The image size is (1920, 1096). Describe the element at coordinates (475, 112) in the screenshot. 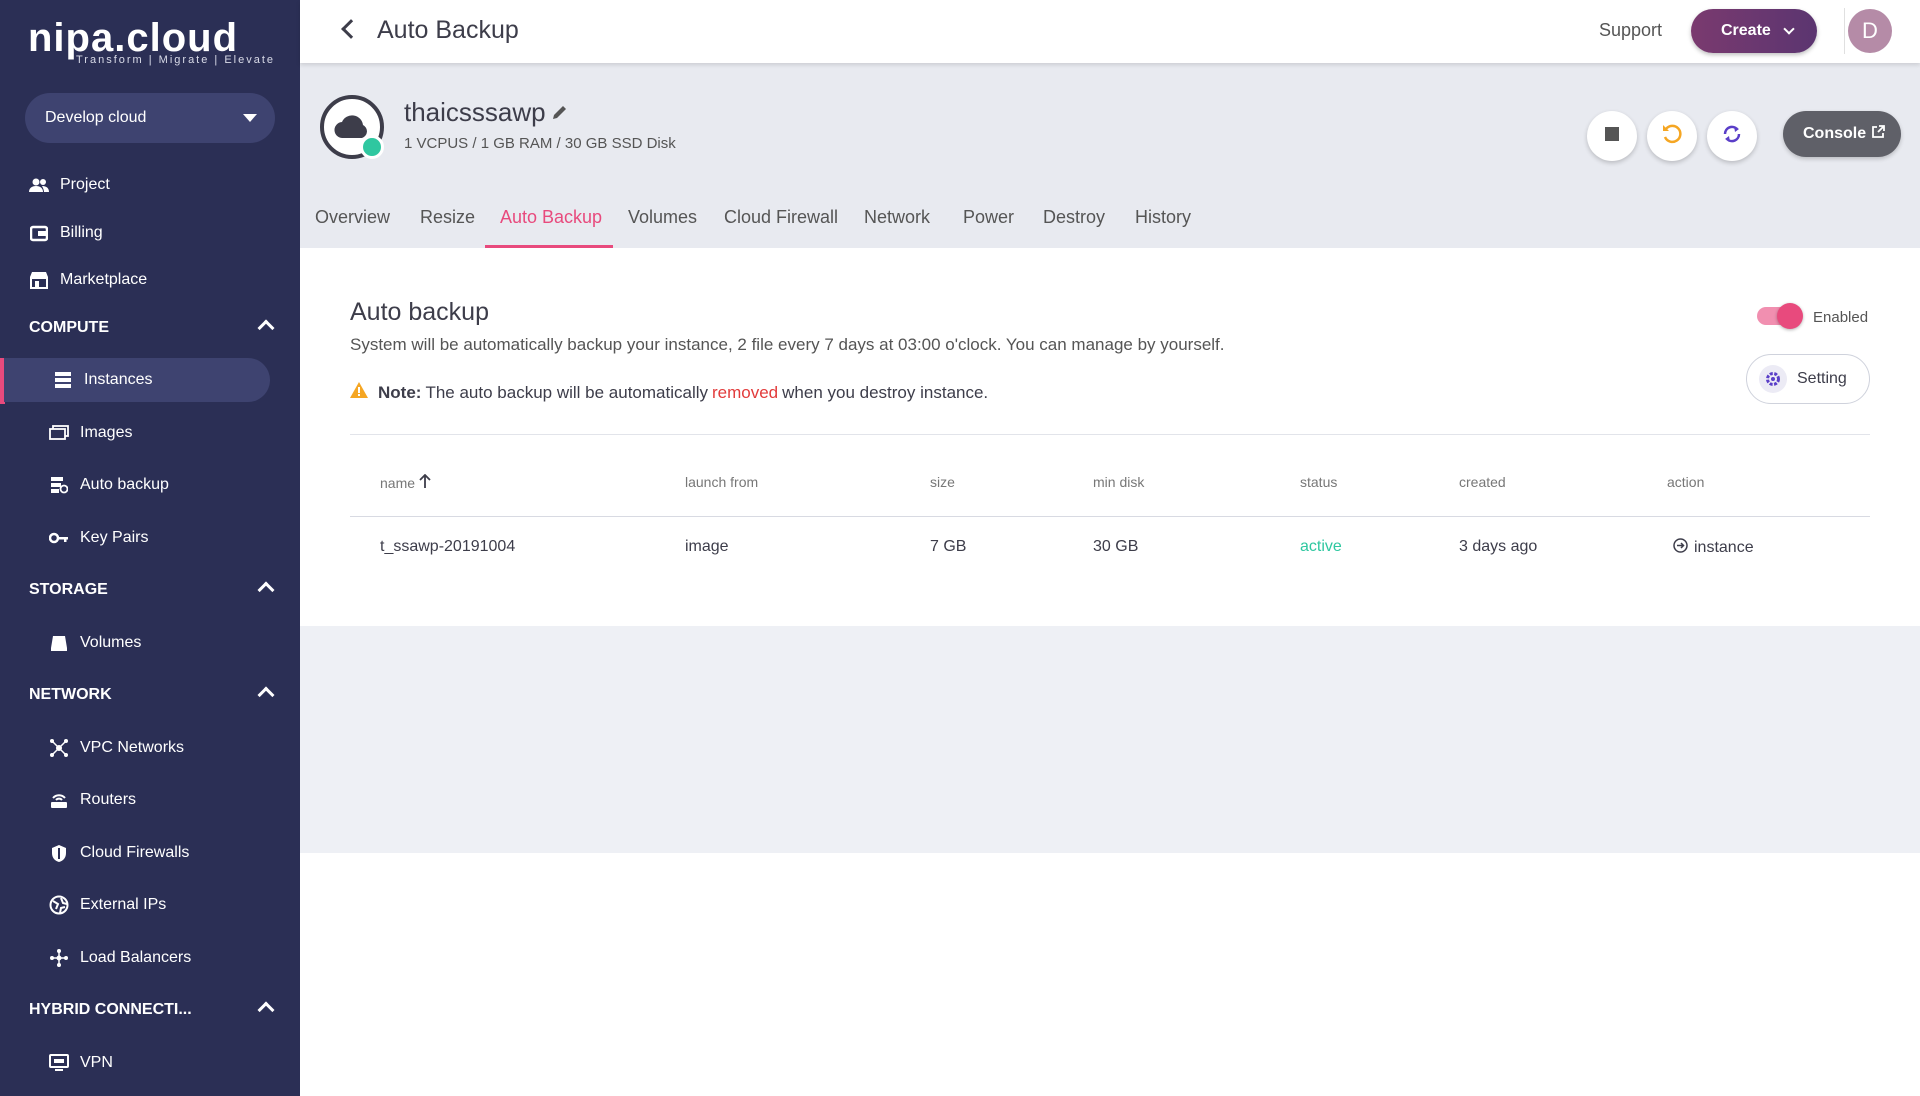

I see `instance-name: thaicsssawp` at that location.